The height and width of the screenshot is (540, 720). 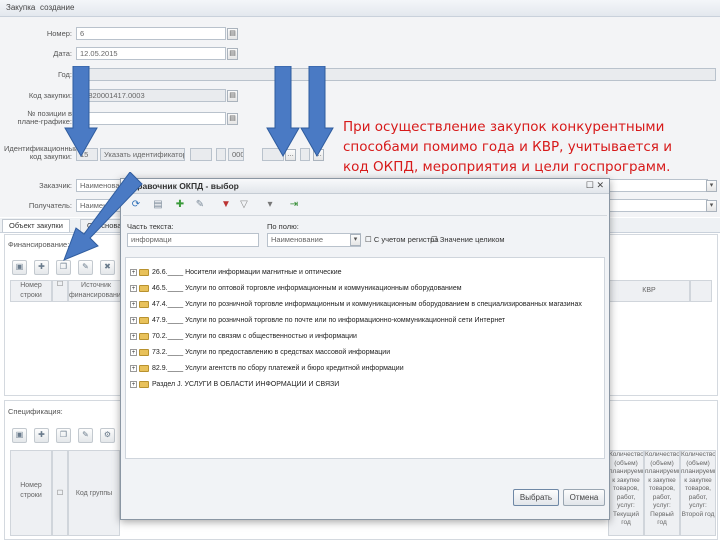 I want to click on fin-col-check: ☐, so click(x=60, y=291).